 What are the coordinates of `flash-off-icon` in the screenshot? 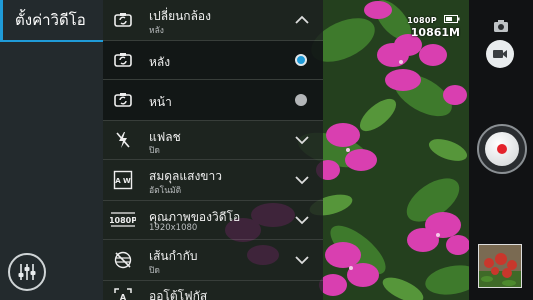 It's located at (123, 140).